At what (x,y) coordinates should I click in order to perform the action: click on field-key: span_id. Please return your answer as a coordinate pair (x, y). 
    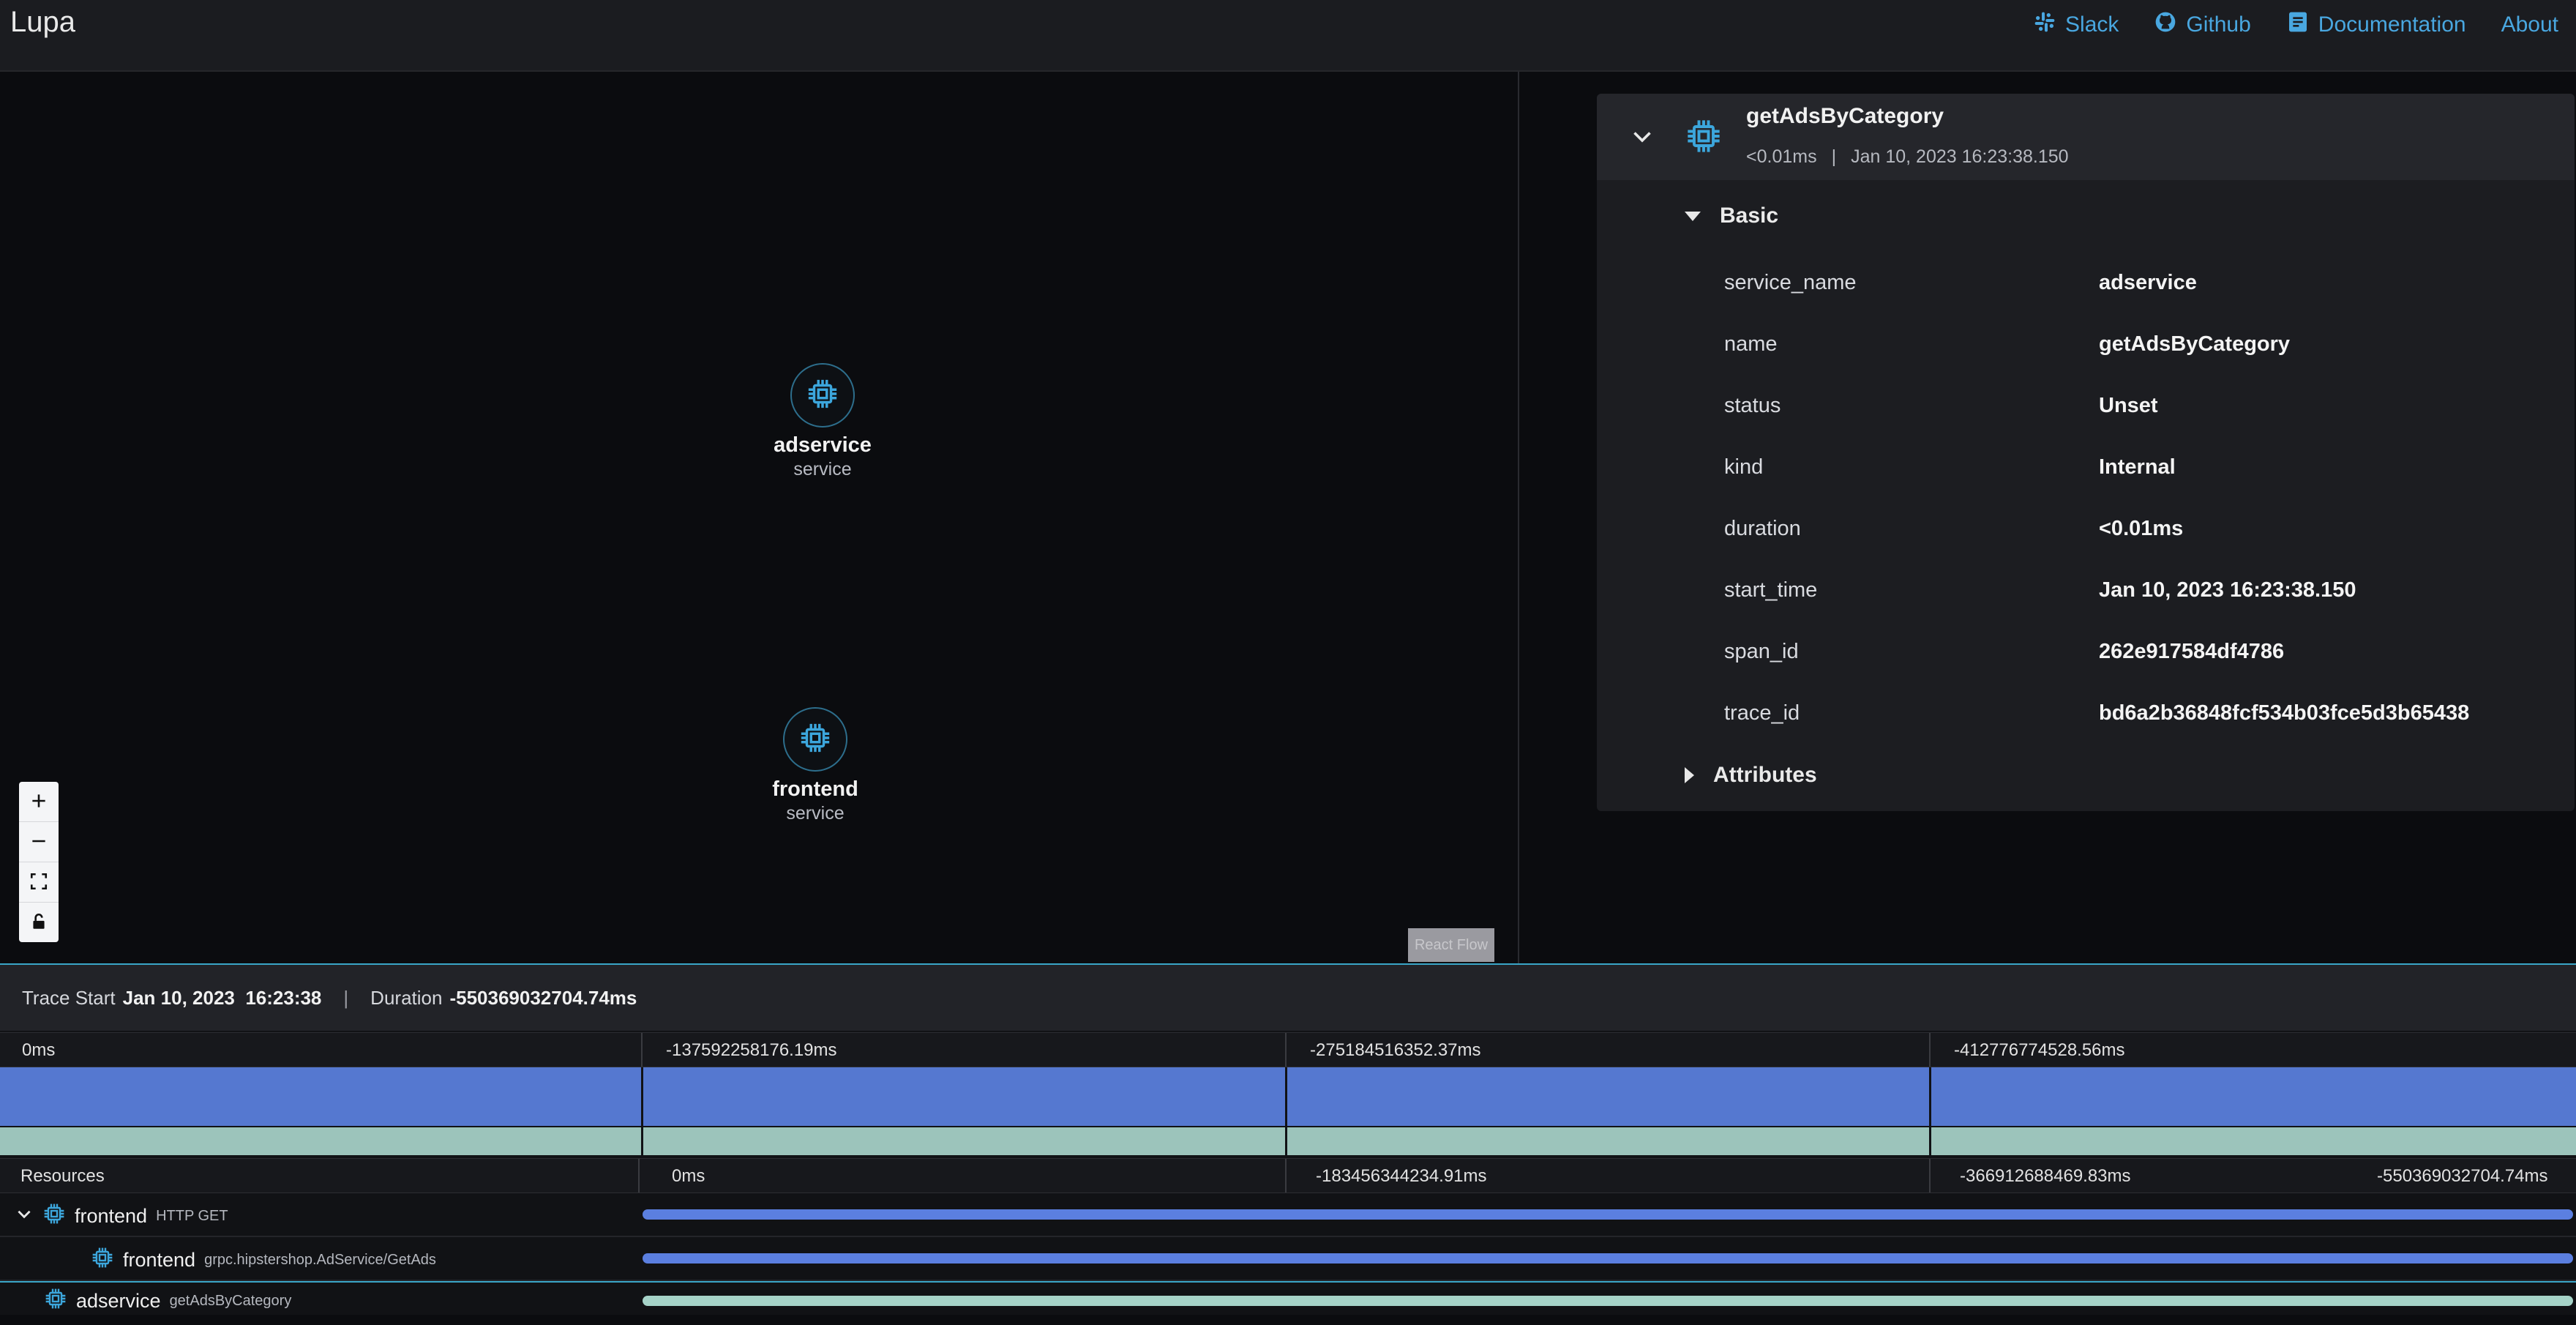
    Looking at the image, I should click on (1761, 651).